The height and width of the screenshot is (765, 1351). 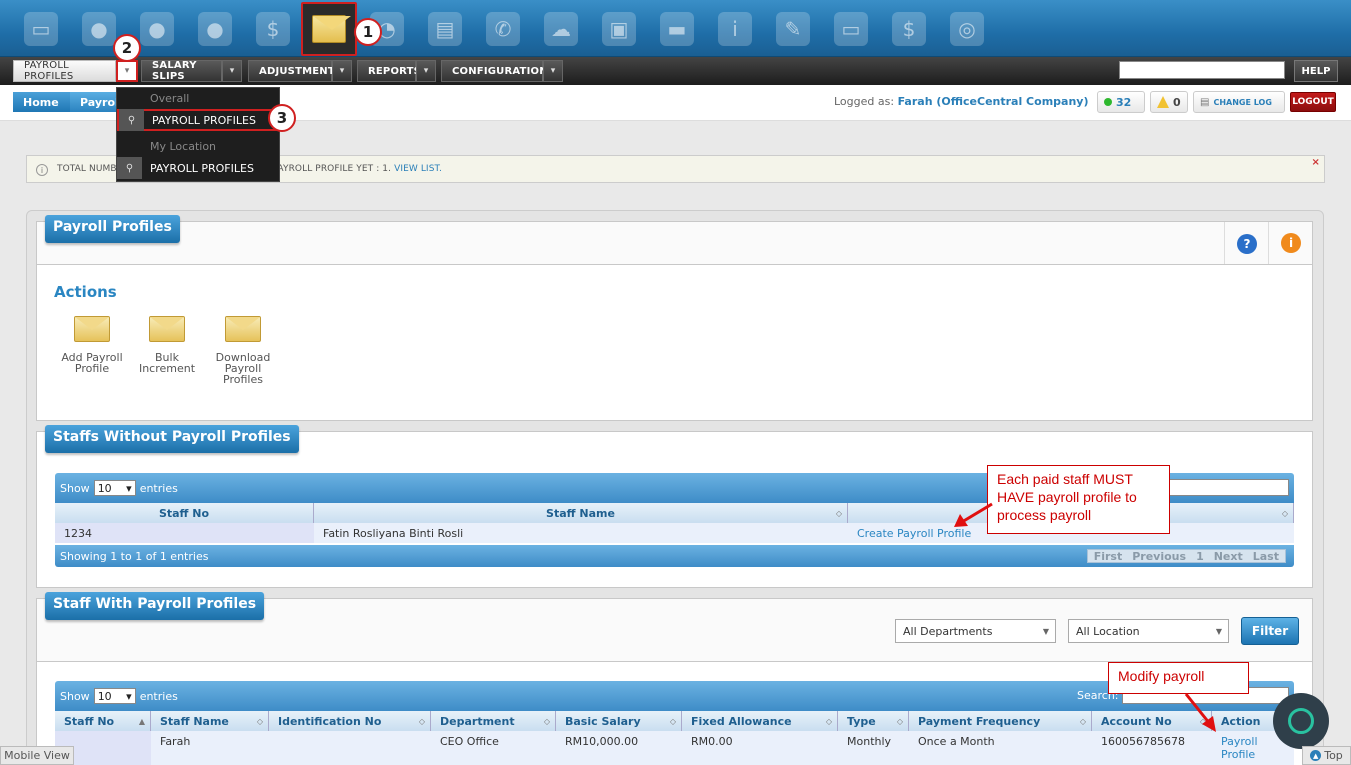 I want to click on menu-payroll-profiles: PAYROLL PROFILES, so click(x=64, y=71).